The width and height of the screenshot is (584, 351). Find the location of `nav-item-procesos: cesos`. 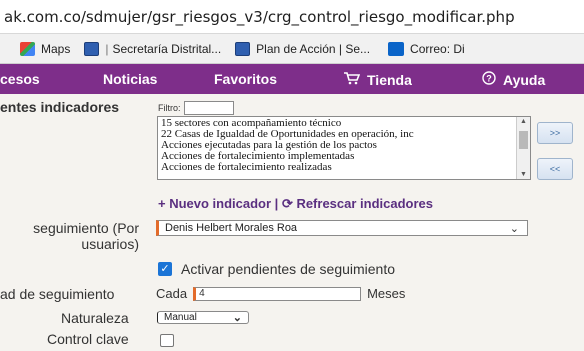

nav-item-procesos: cesos is located at coordinates (20, 79).